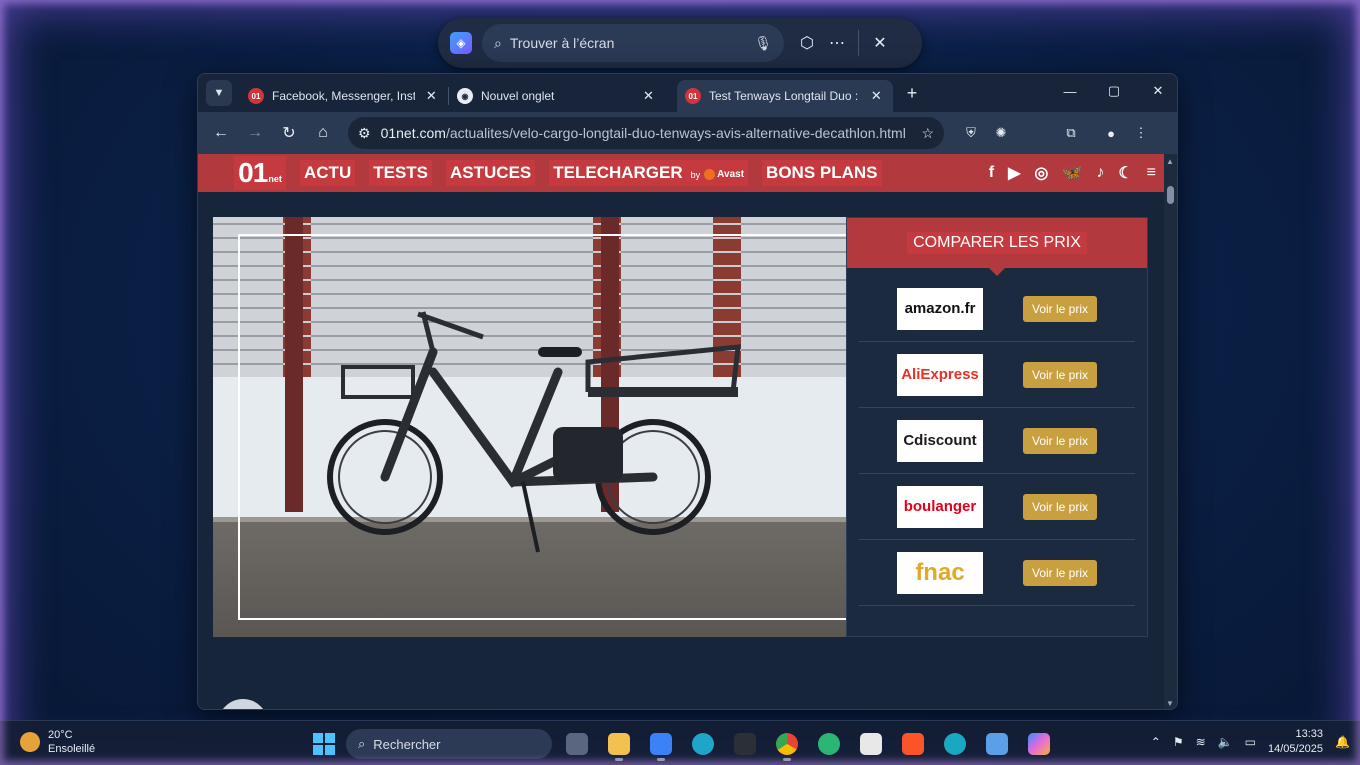 This screenshot has height=765, width=1360. I want to click on profile-avatar: ●, so click(1111, 133).